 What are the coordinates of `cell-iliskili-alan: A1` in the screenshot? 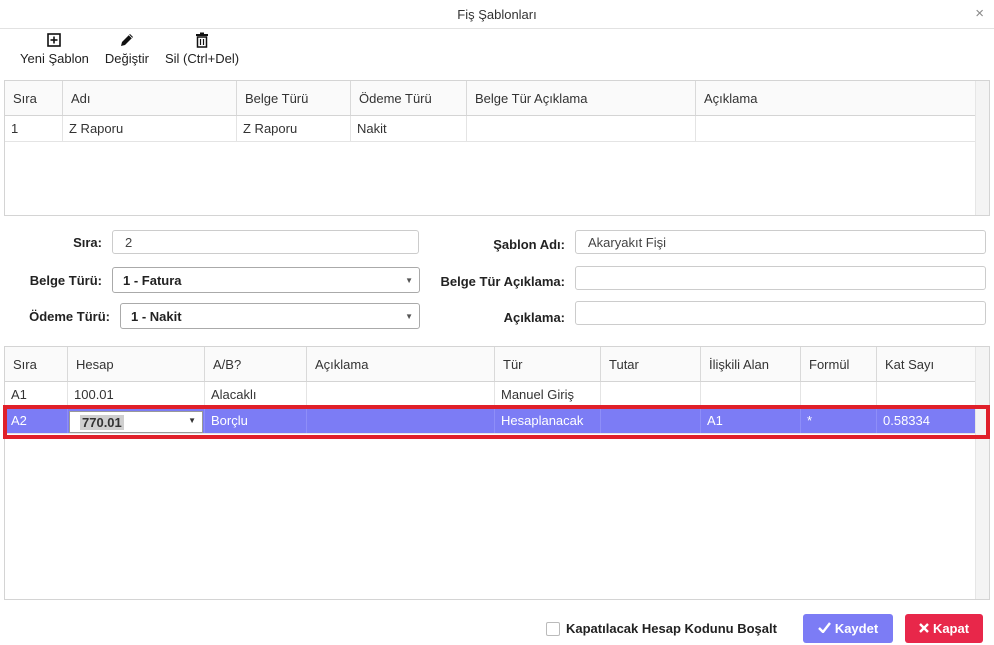 It's located at (751, 420).